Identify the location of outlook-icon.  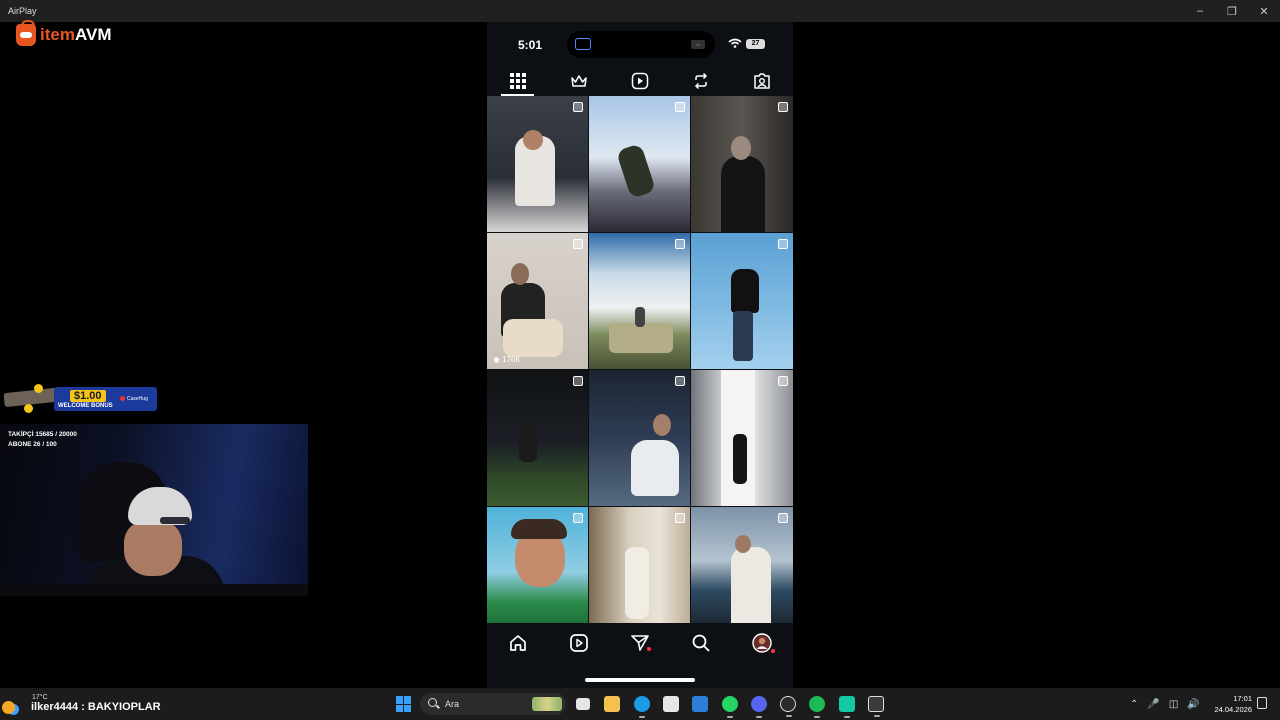
(700, 704).